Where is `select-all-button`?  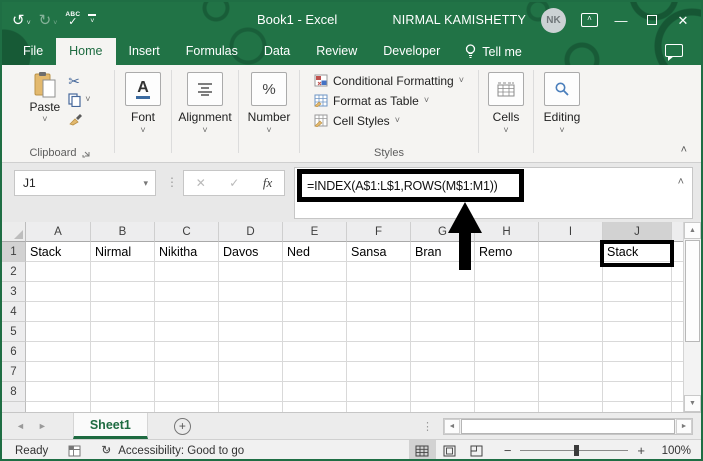 select-all-button is located at coordinates (14, 232).